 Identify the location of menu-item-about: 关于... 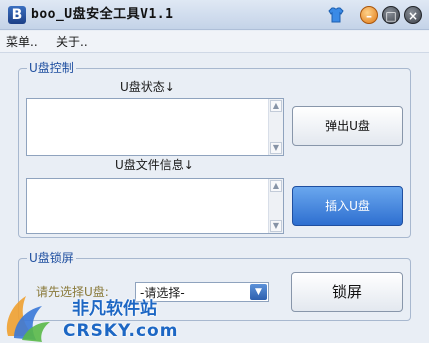
(72, 42).